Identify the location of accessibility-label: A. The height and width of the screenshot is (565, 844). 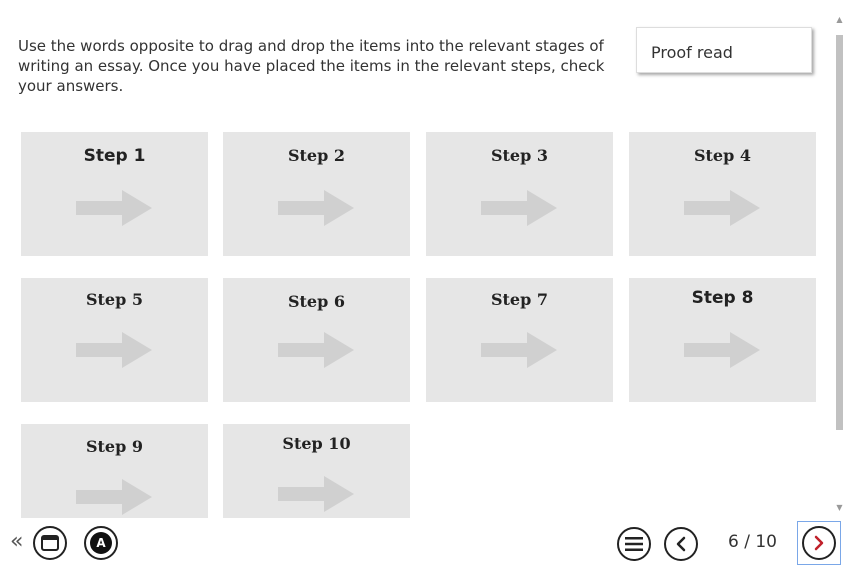
(101, 543).